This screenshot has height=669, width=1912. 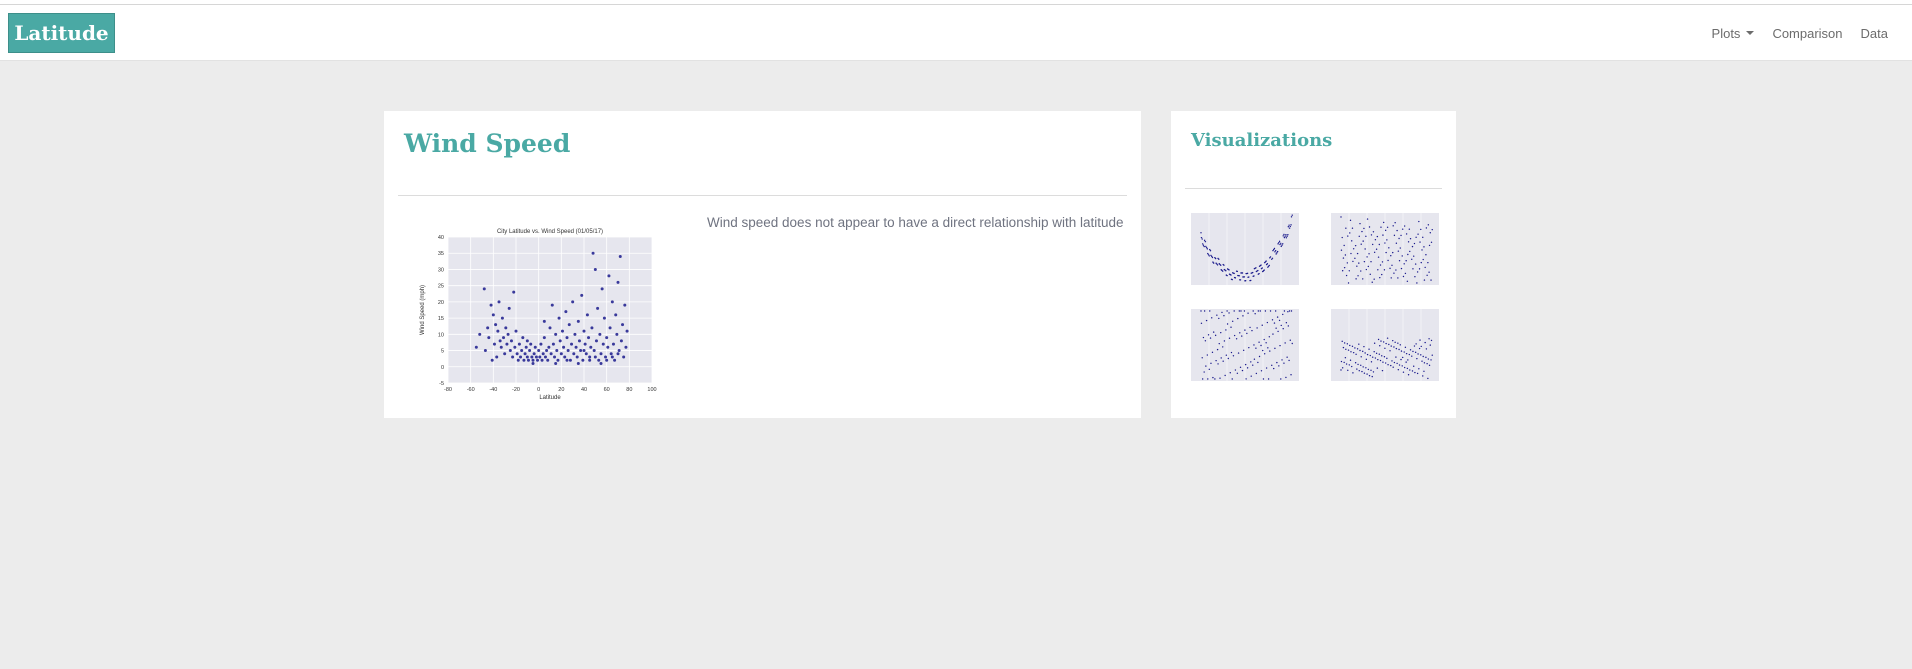 I want to click on nav-comparison-link: Comparison, so click(x=1807, y=33).